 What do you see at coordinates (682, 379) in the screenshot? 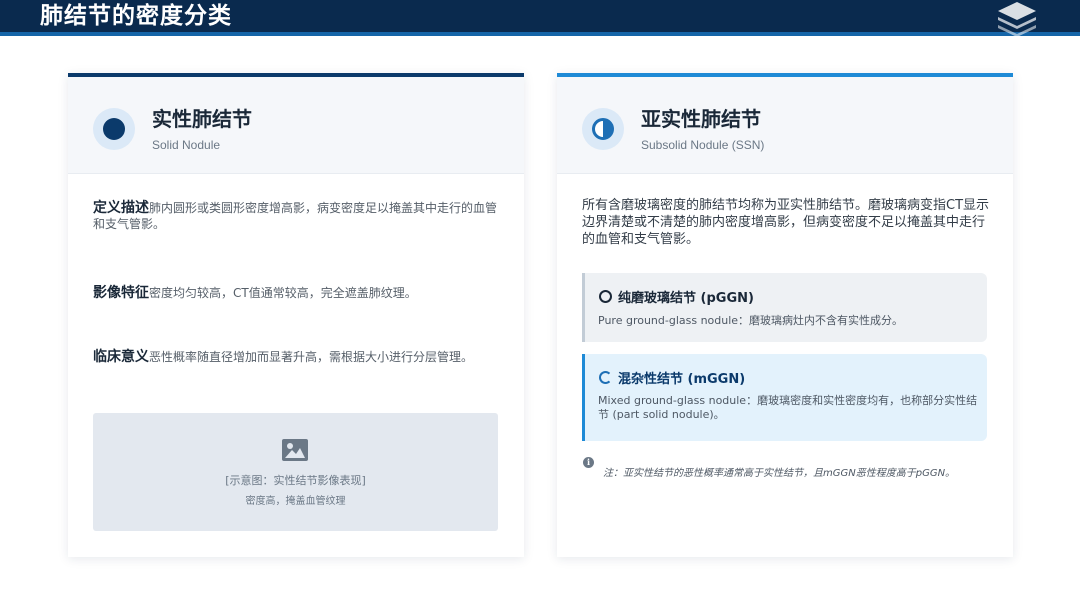
I see `mggn-title: 混杂性结节 (mGGN)` at bounding box center [682, 379].